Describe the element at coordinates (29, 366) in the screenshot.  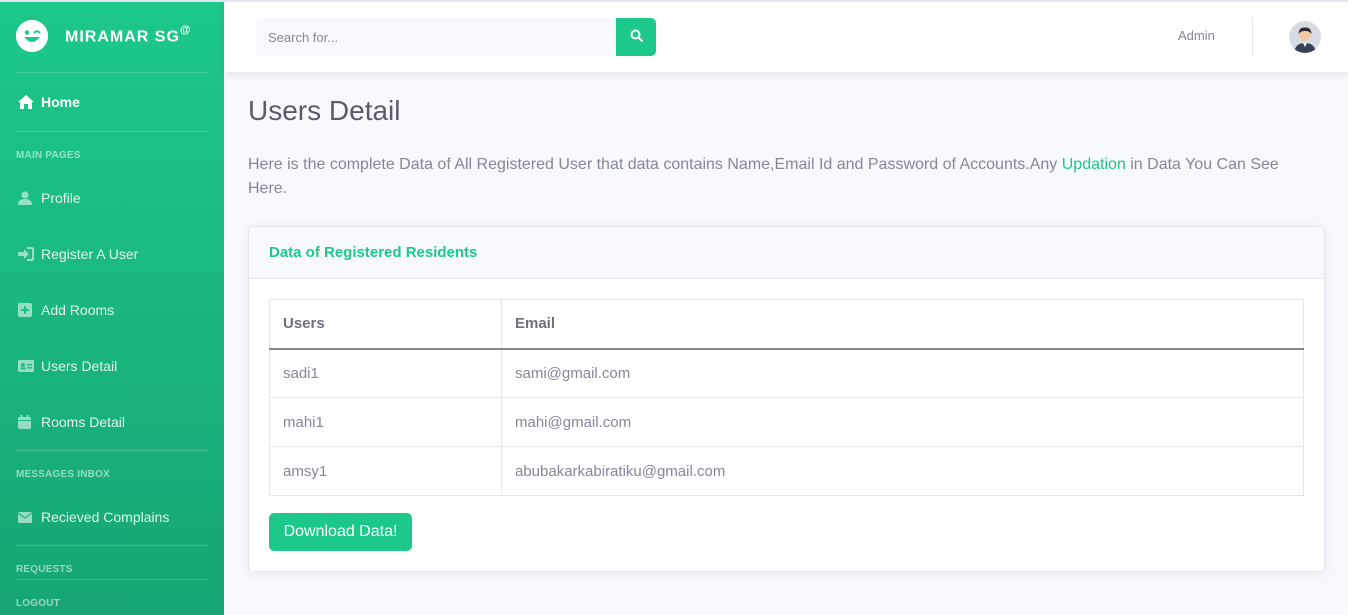
I see `id-card-icon` at that location.